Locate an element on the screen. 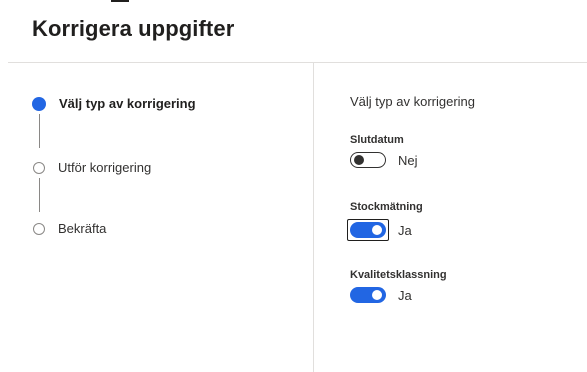 The image size is (587, 372). step-select-type: Välj typ av korrigering is located at coordinates (114, 103).